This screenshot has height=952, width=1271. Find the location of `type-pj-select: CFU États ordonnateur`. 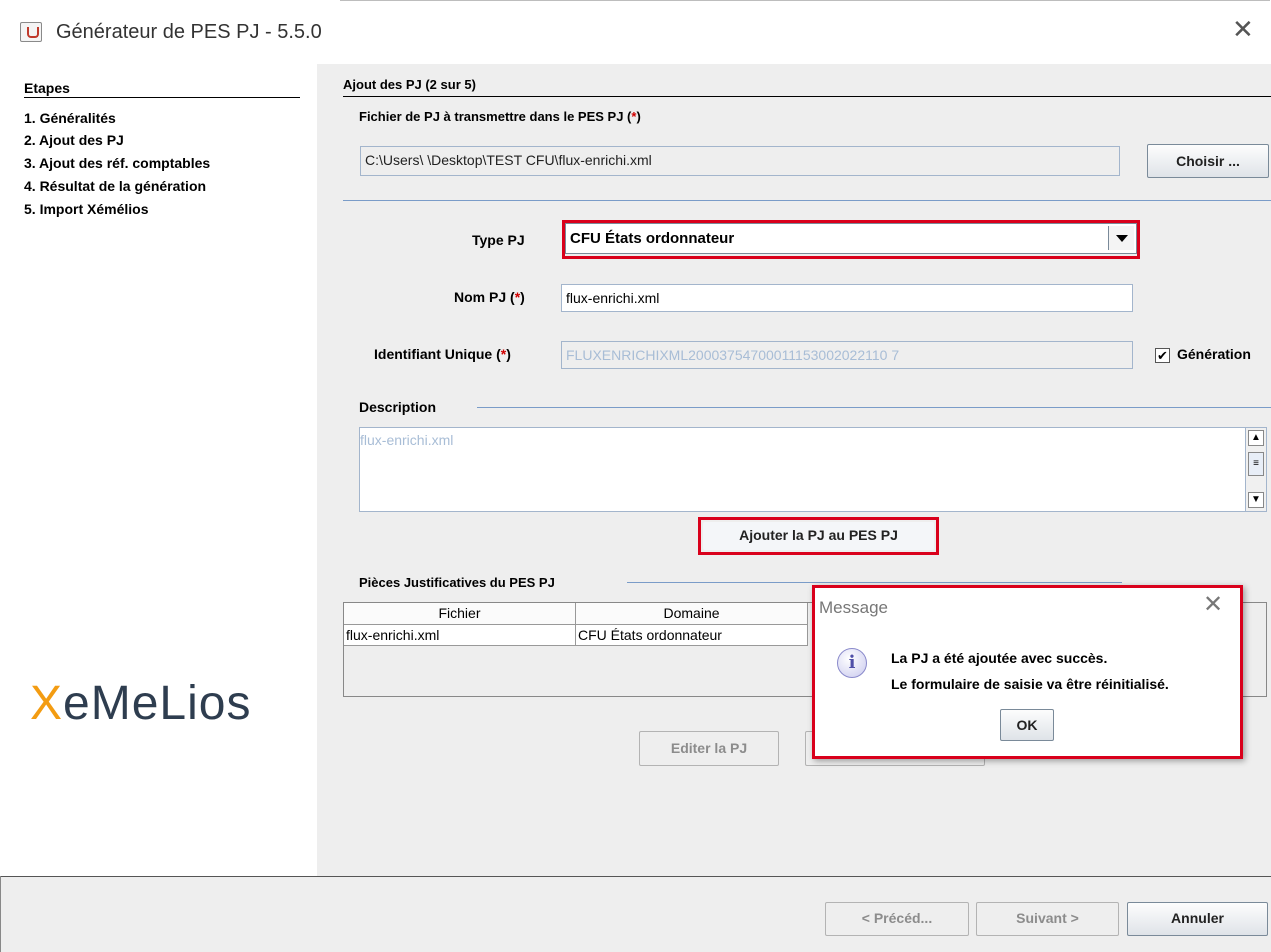

type-pj-select: CFU États ordonnateur is located at coordinates (851, 238).